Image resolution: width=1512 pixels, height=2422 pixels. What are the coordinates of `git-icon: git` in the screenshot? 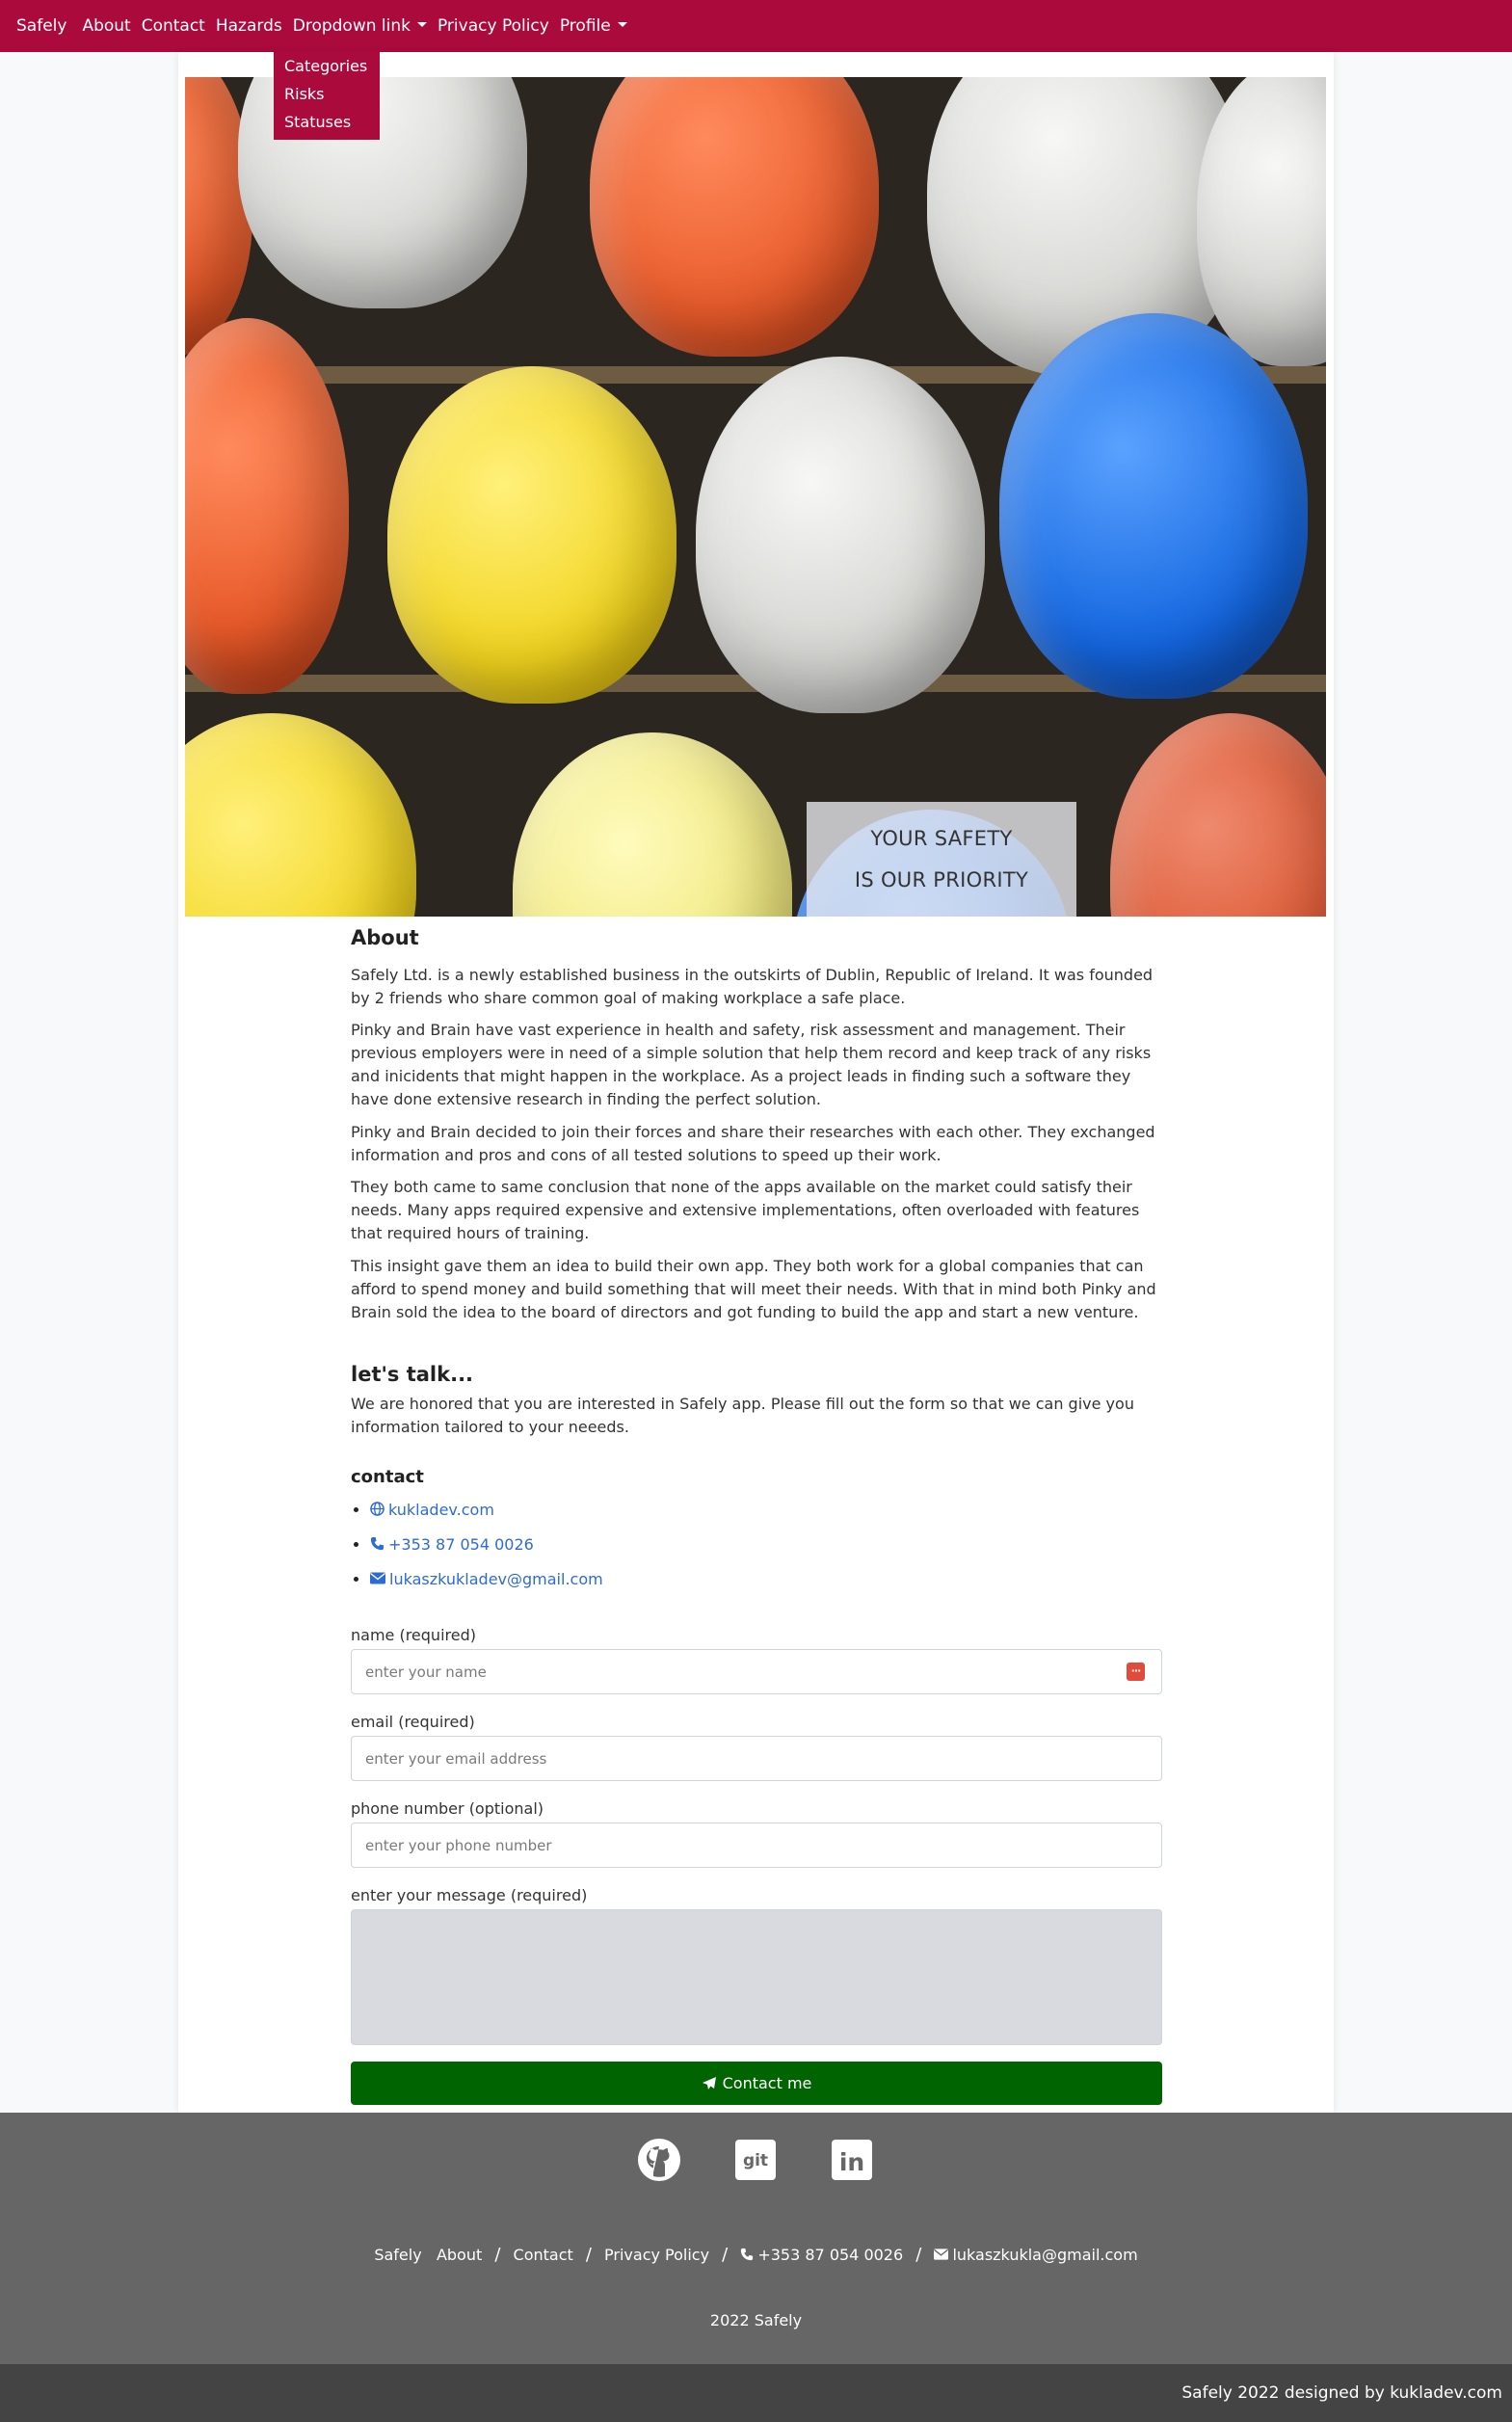 It's located at (755, 2160).